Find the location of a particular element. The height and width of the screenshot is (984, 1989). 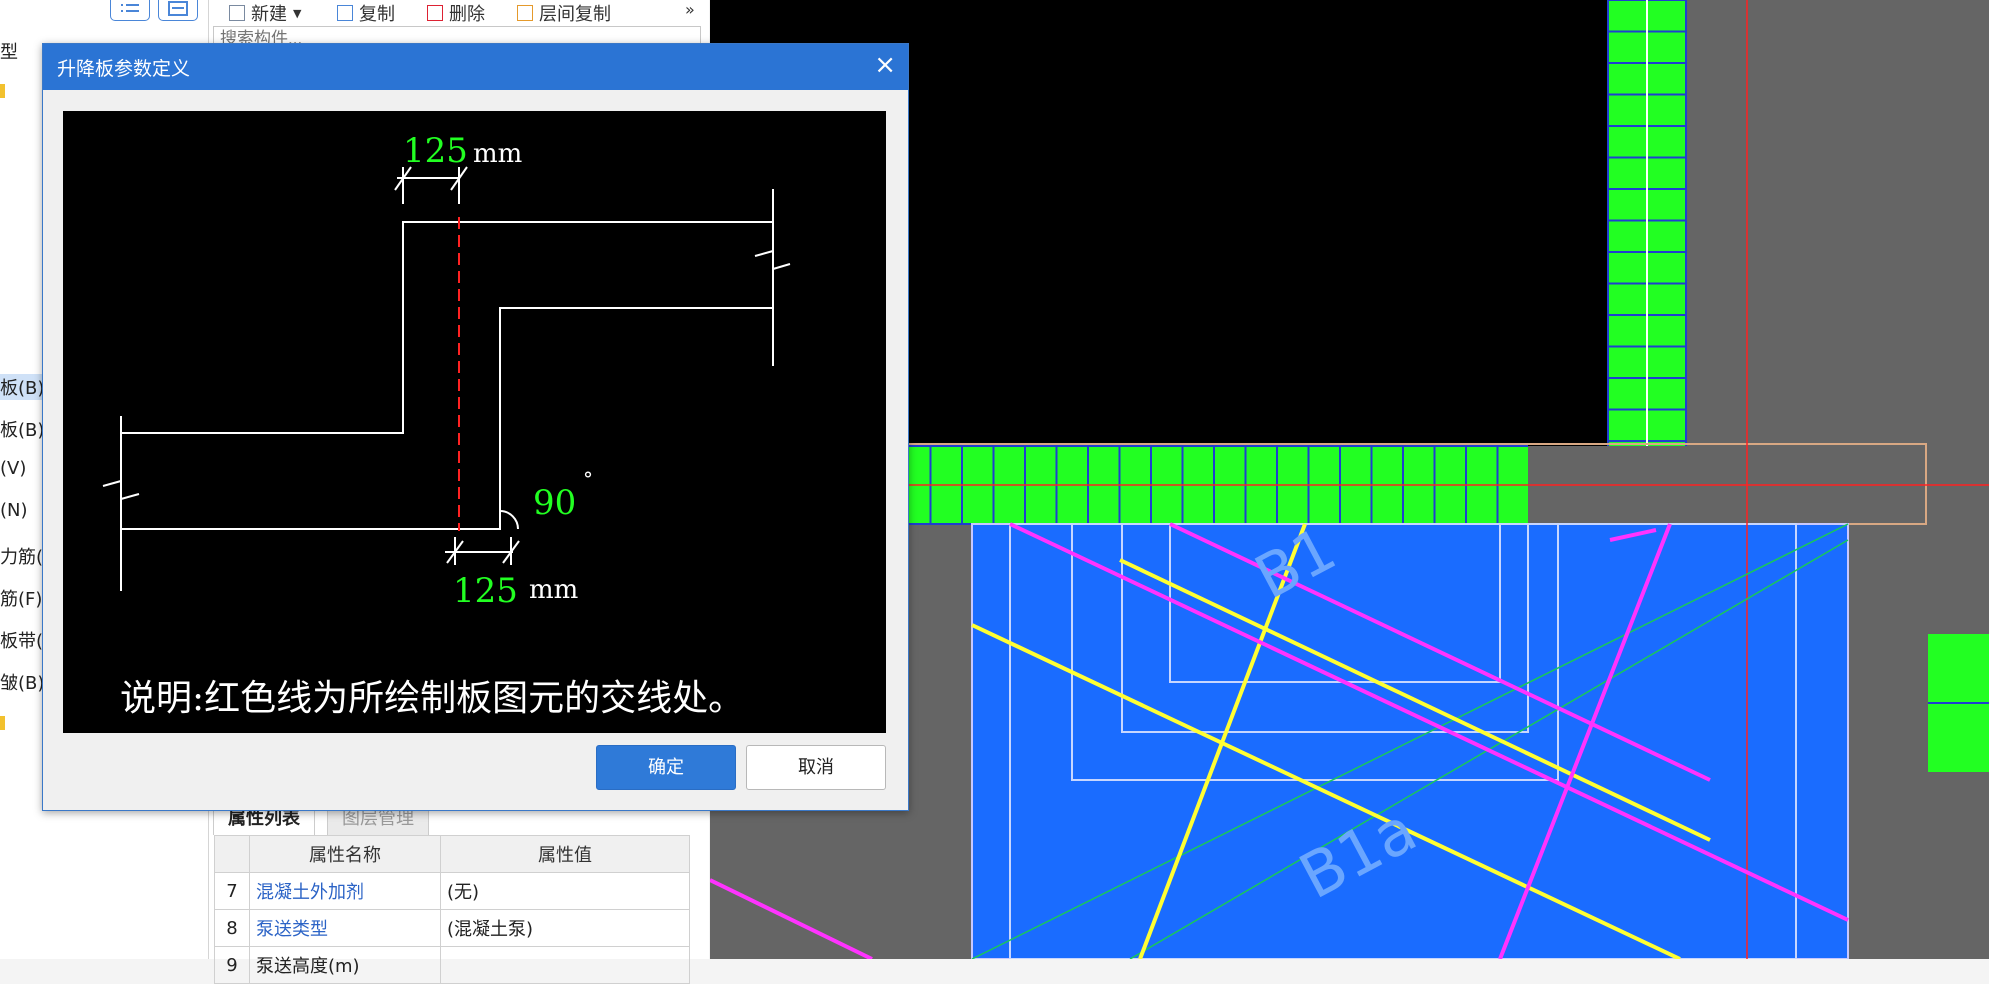

diagram-note: 说明:红色线为所绘制板图元的交线处。 is located at coordinates (432, 698).